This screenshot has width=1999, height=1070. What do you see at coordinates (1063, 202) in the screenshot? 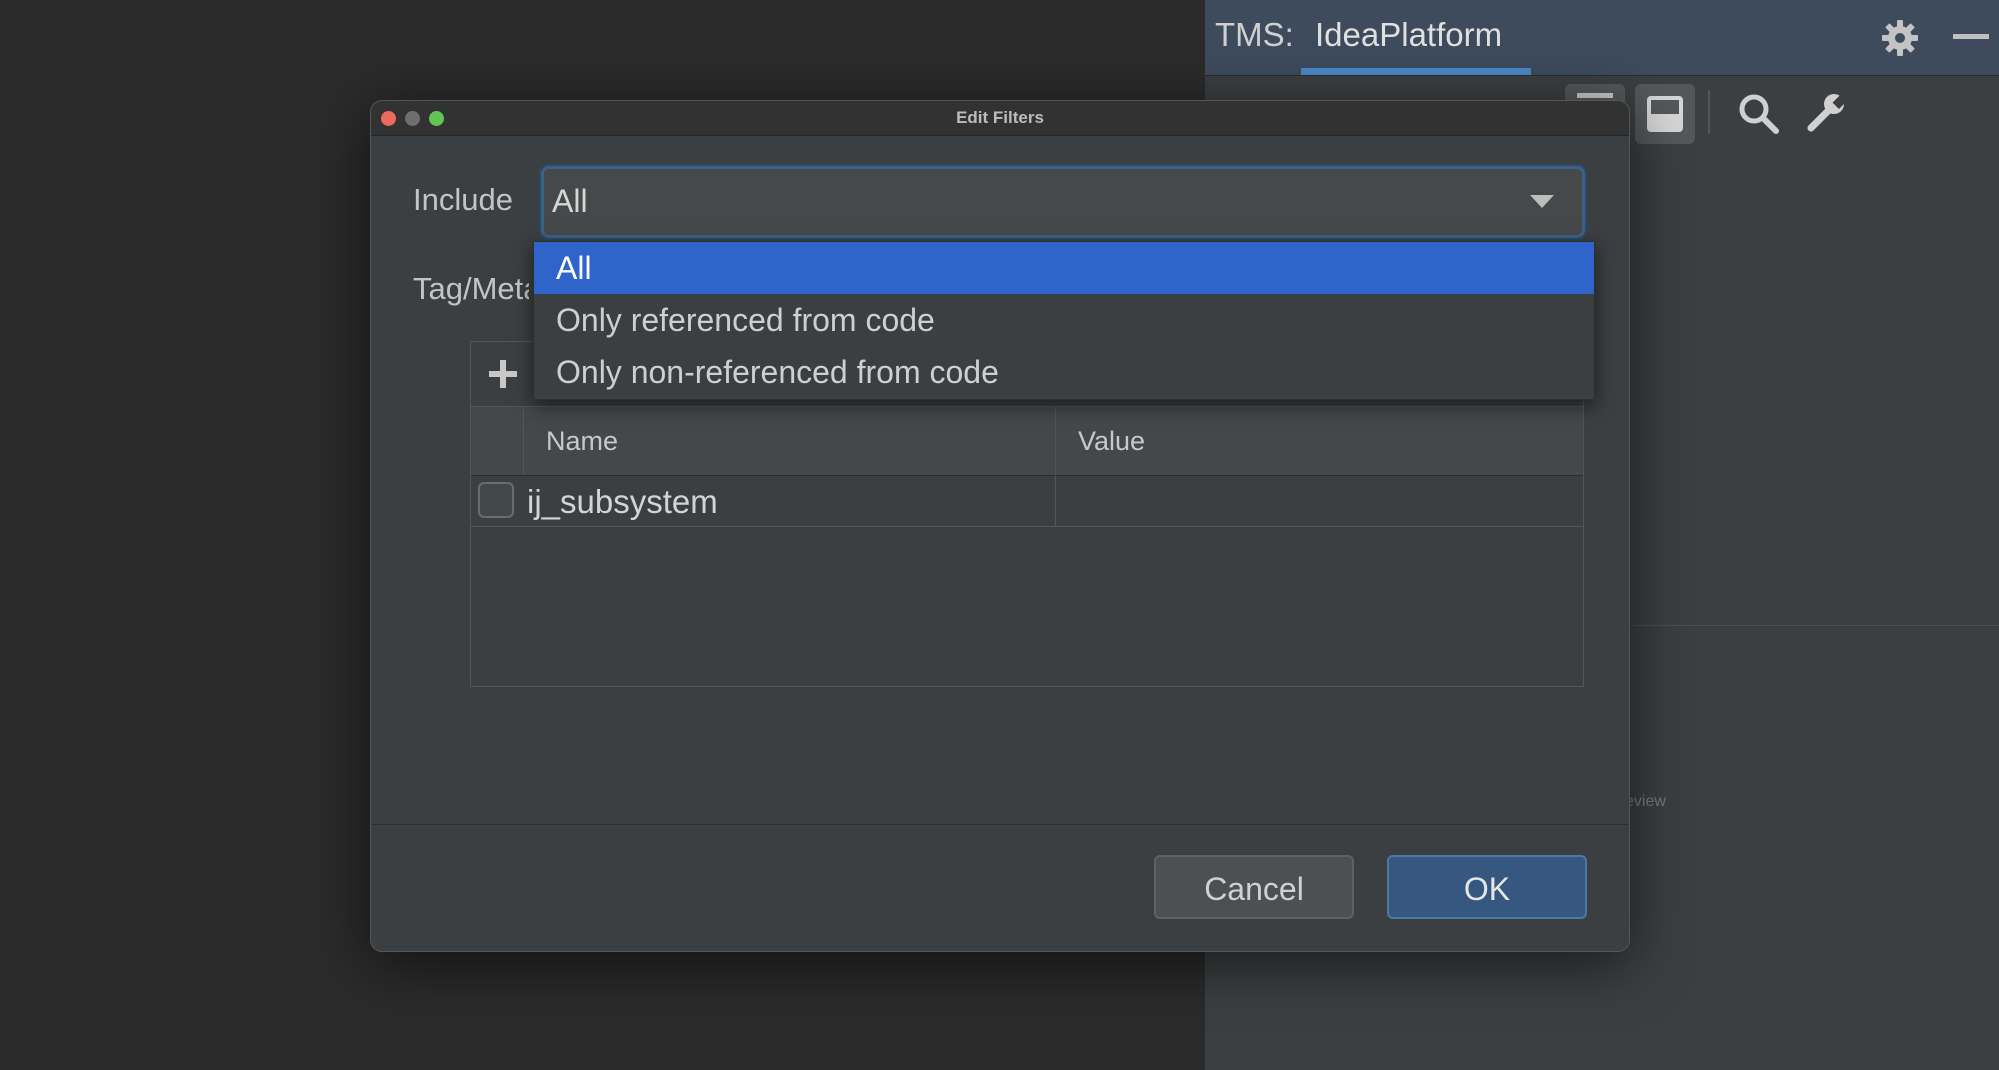
I see `include-combobox: All` at bounding box center [1063, 202].